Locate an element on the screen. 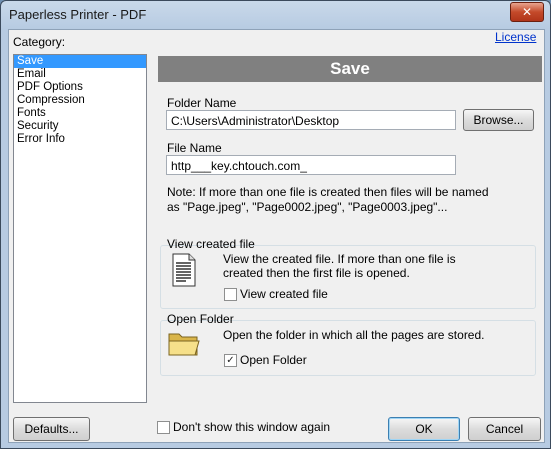  document-icon is located at coordinates (184, 270).